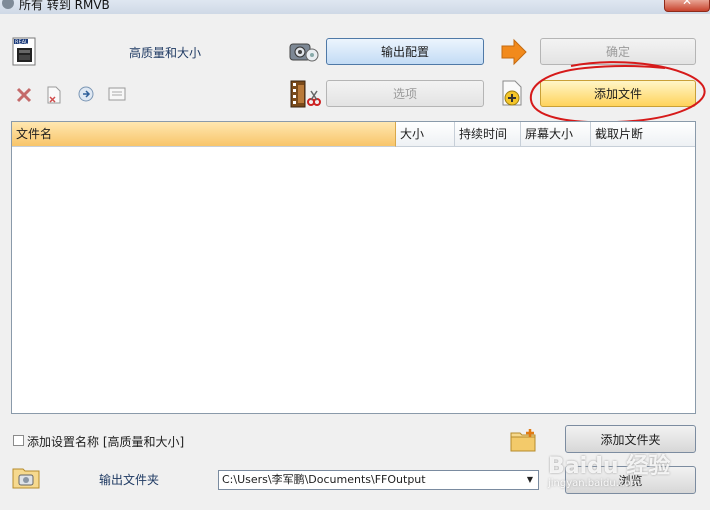 This screenshot has width=710, height=510. Describe the element at coordinates (513, 94) in the screenshot. I see `add-file-icon` at that location.